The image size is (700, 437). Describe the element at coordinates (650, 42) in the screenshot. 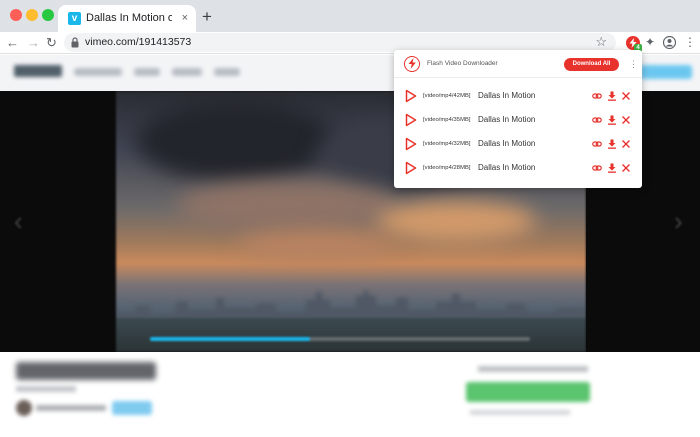

I see `puzzle-icon: ✦` at that location.